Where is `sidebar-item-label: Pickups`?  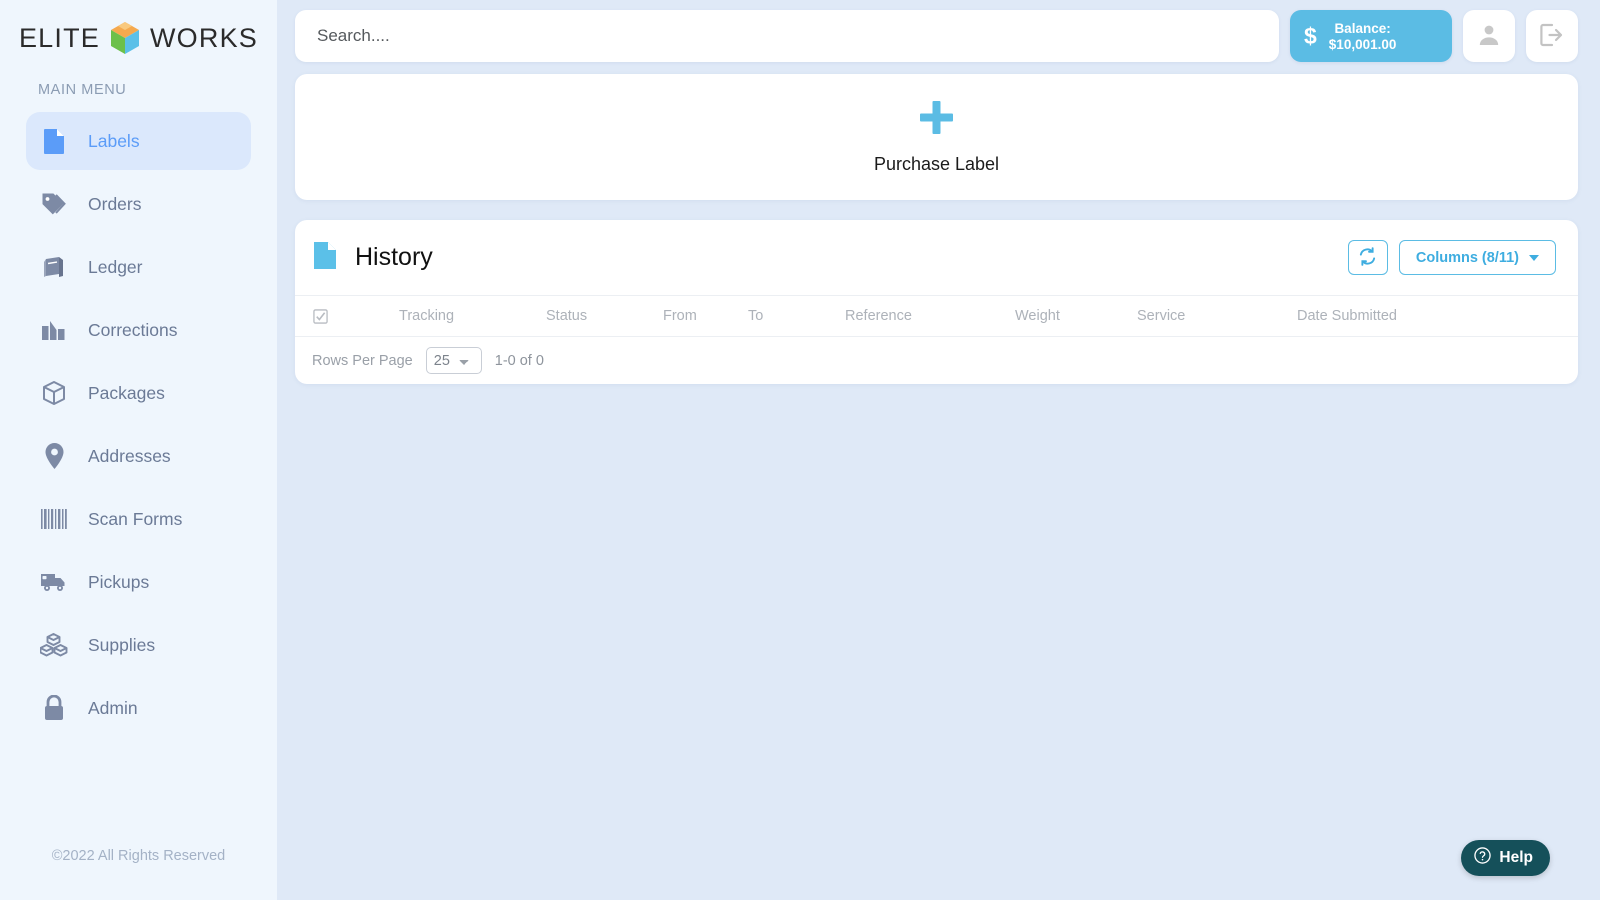 sidebar-item-label: Pickups is located at coordinates (119, 581).